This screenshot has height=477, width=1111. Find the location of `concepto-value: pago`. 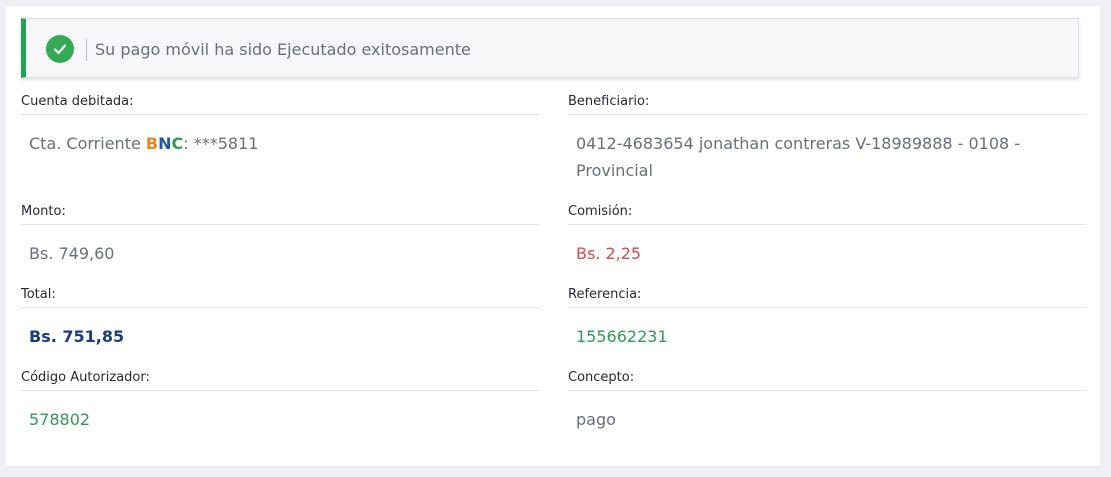

concepto-value: pago is located at coordinates (596, 419).